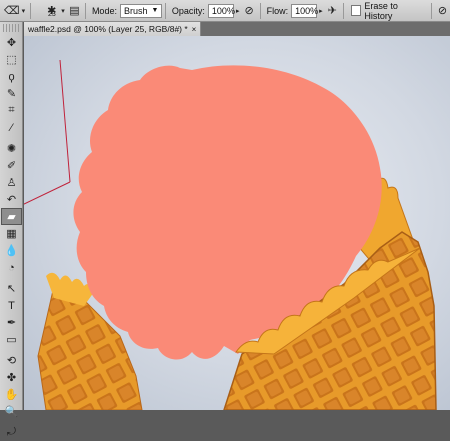  What do you see at coordinates (52, 14) in the screenshot?
I see `brush-size-value: 23` at bounding box center [52, 14].